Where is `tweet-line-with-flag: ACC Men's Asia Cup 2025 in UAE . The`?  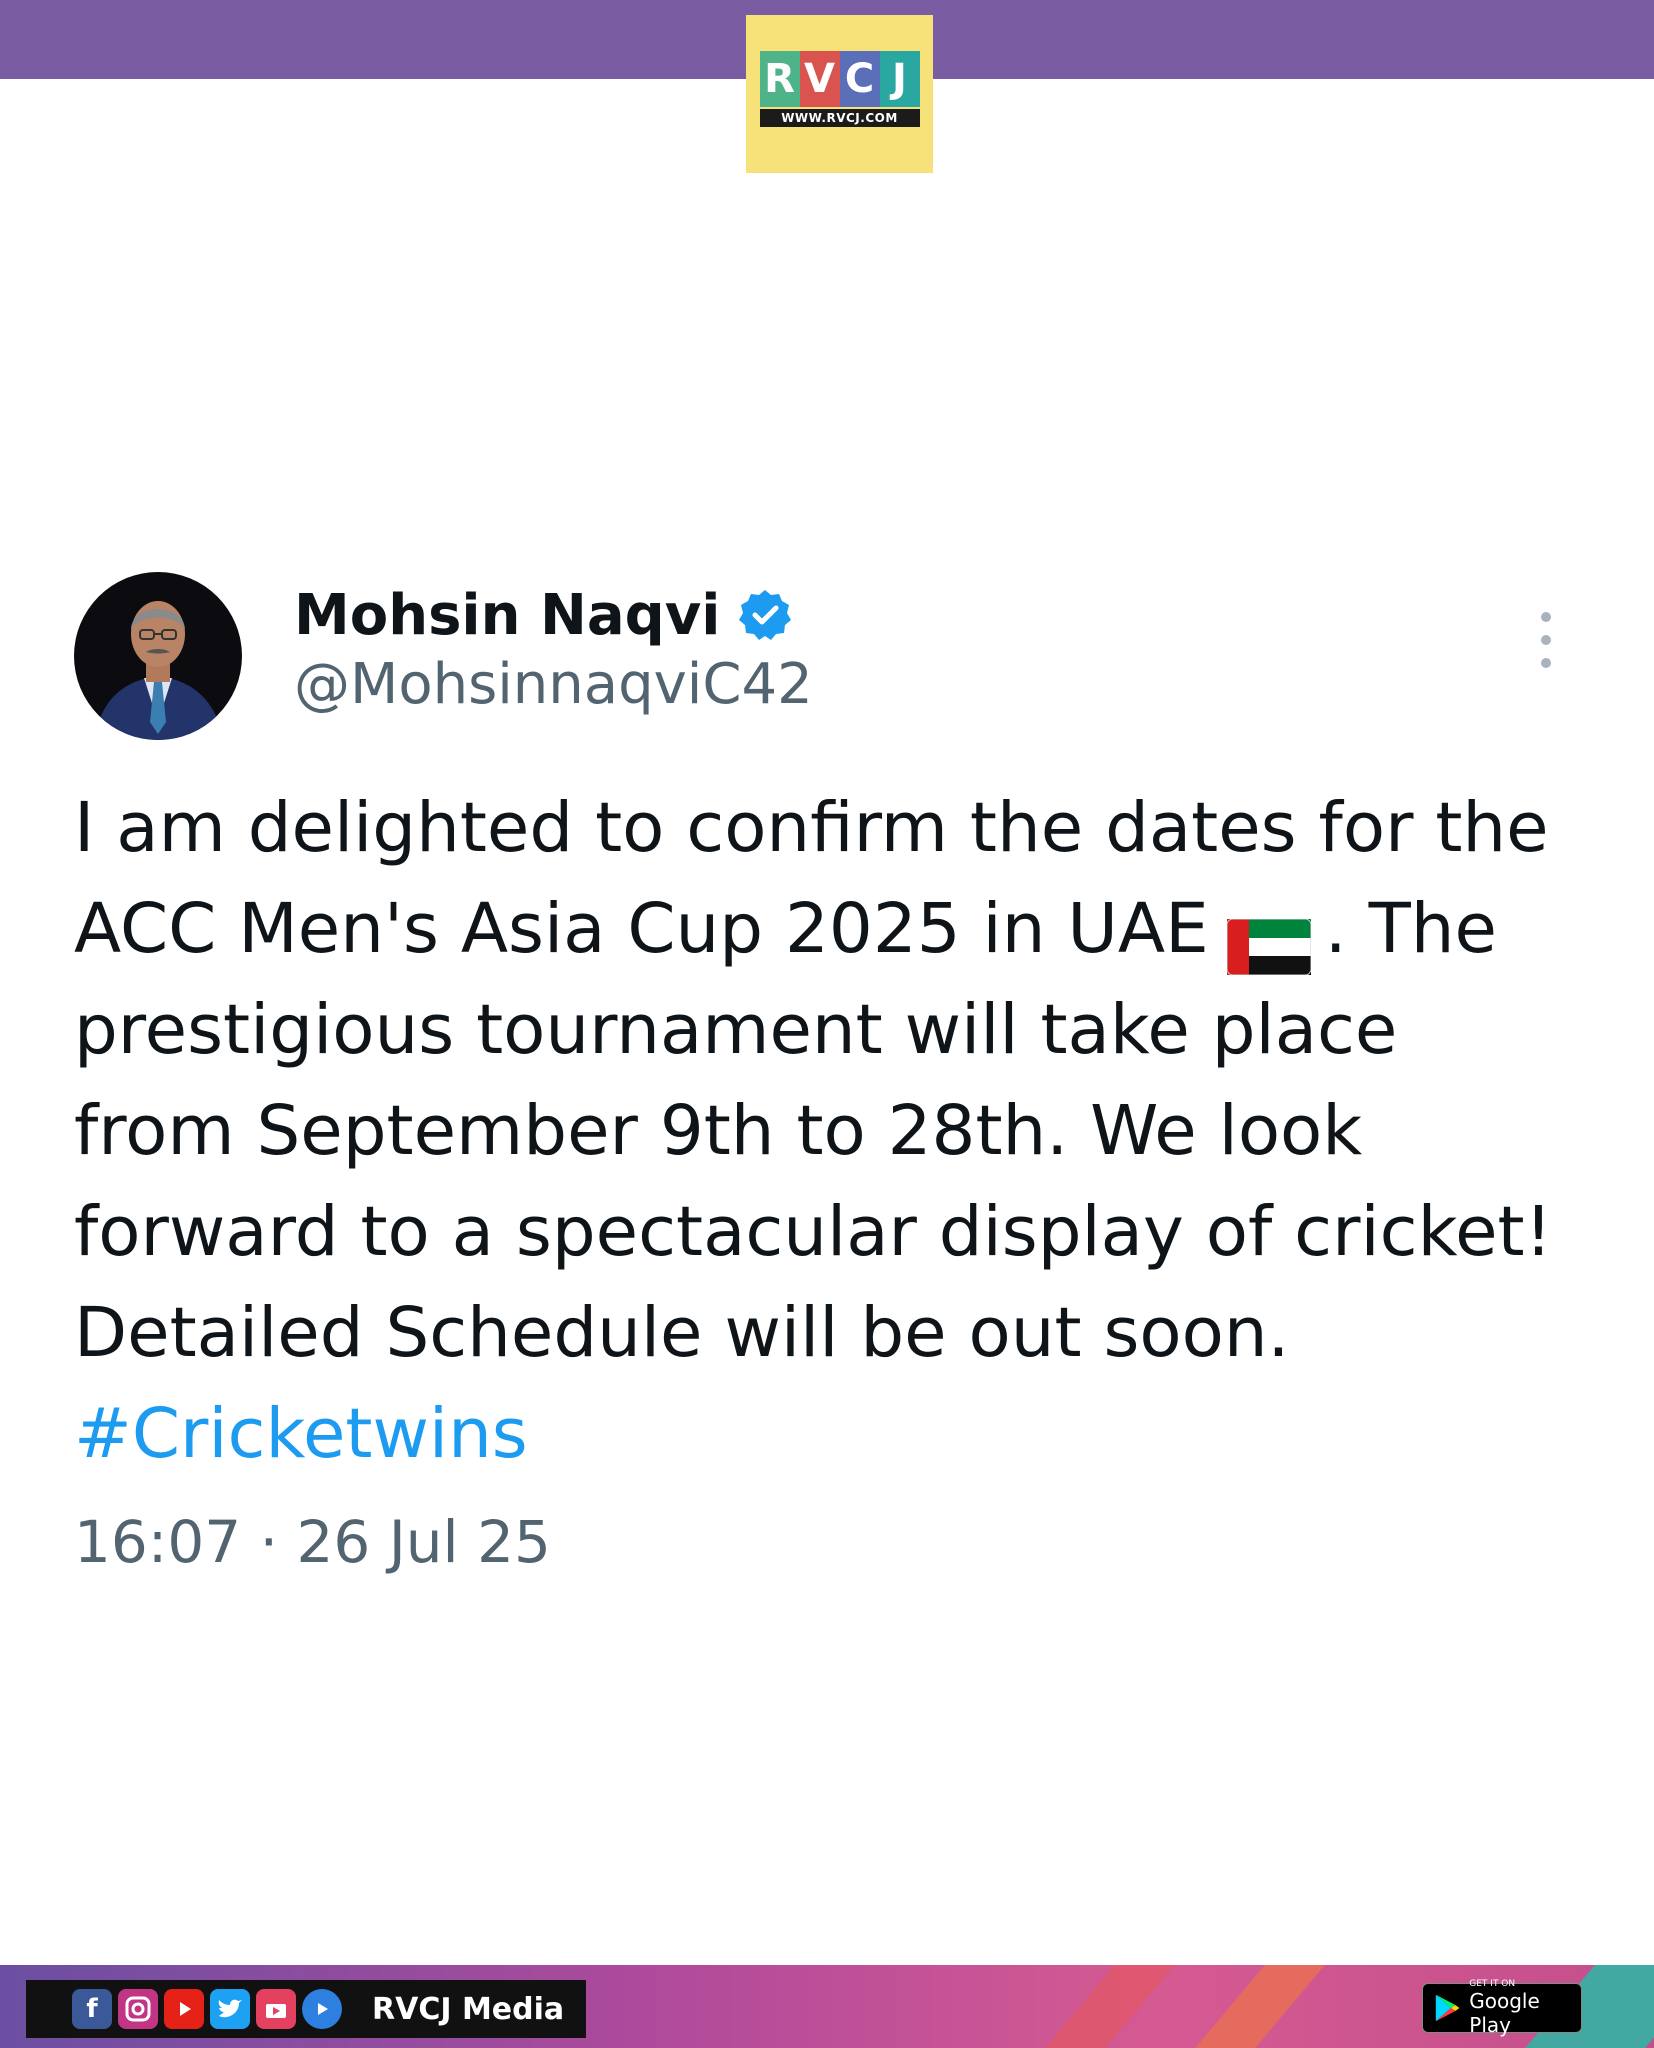
tweet-line-with-flag: ACC Men's Asia Cup 2025 in UAE . The is located at coordinates (824, 929).